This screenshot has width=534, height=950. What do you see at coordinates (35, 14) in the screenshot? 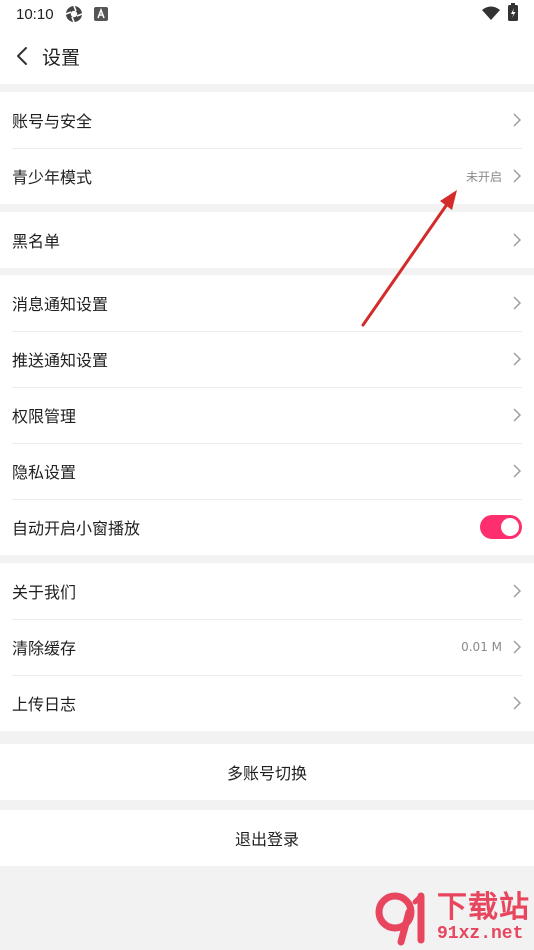
I see `status-time: 10:10` at bounding box center [35, 14].